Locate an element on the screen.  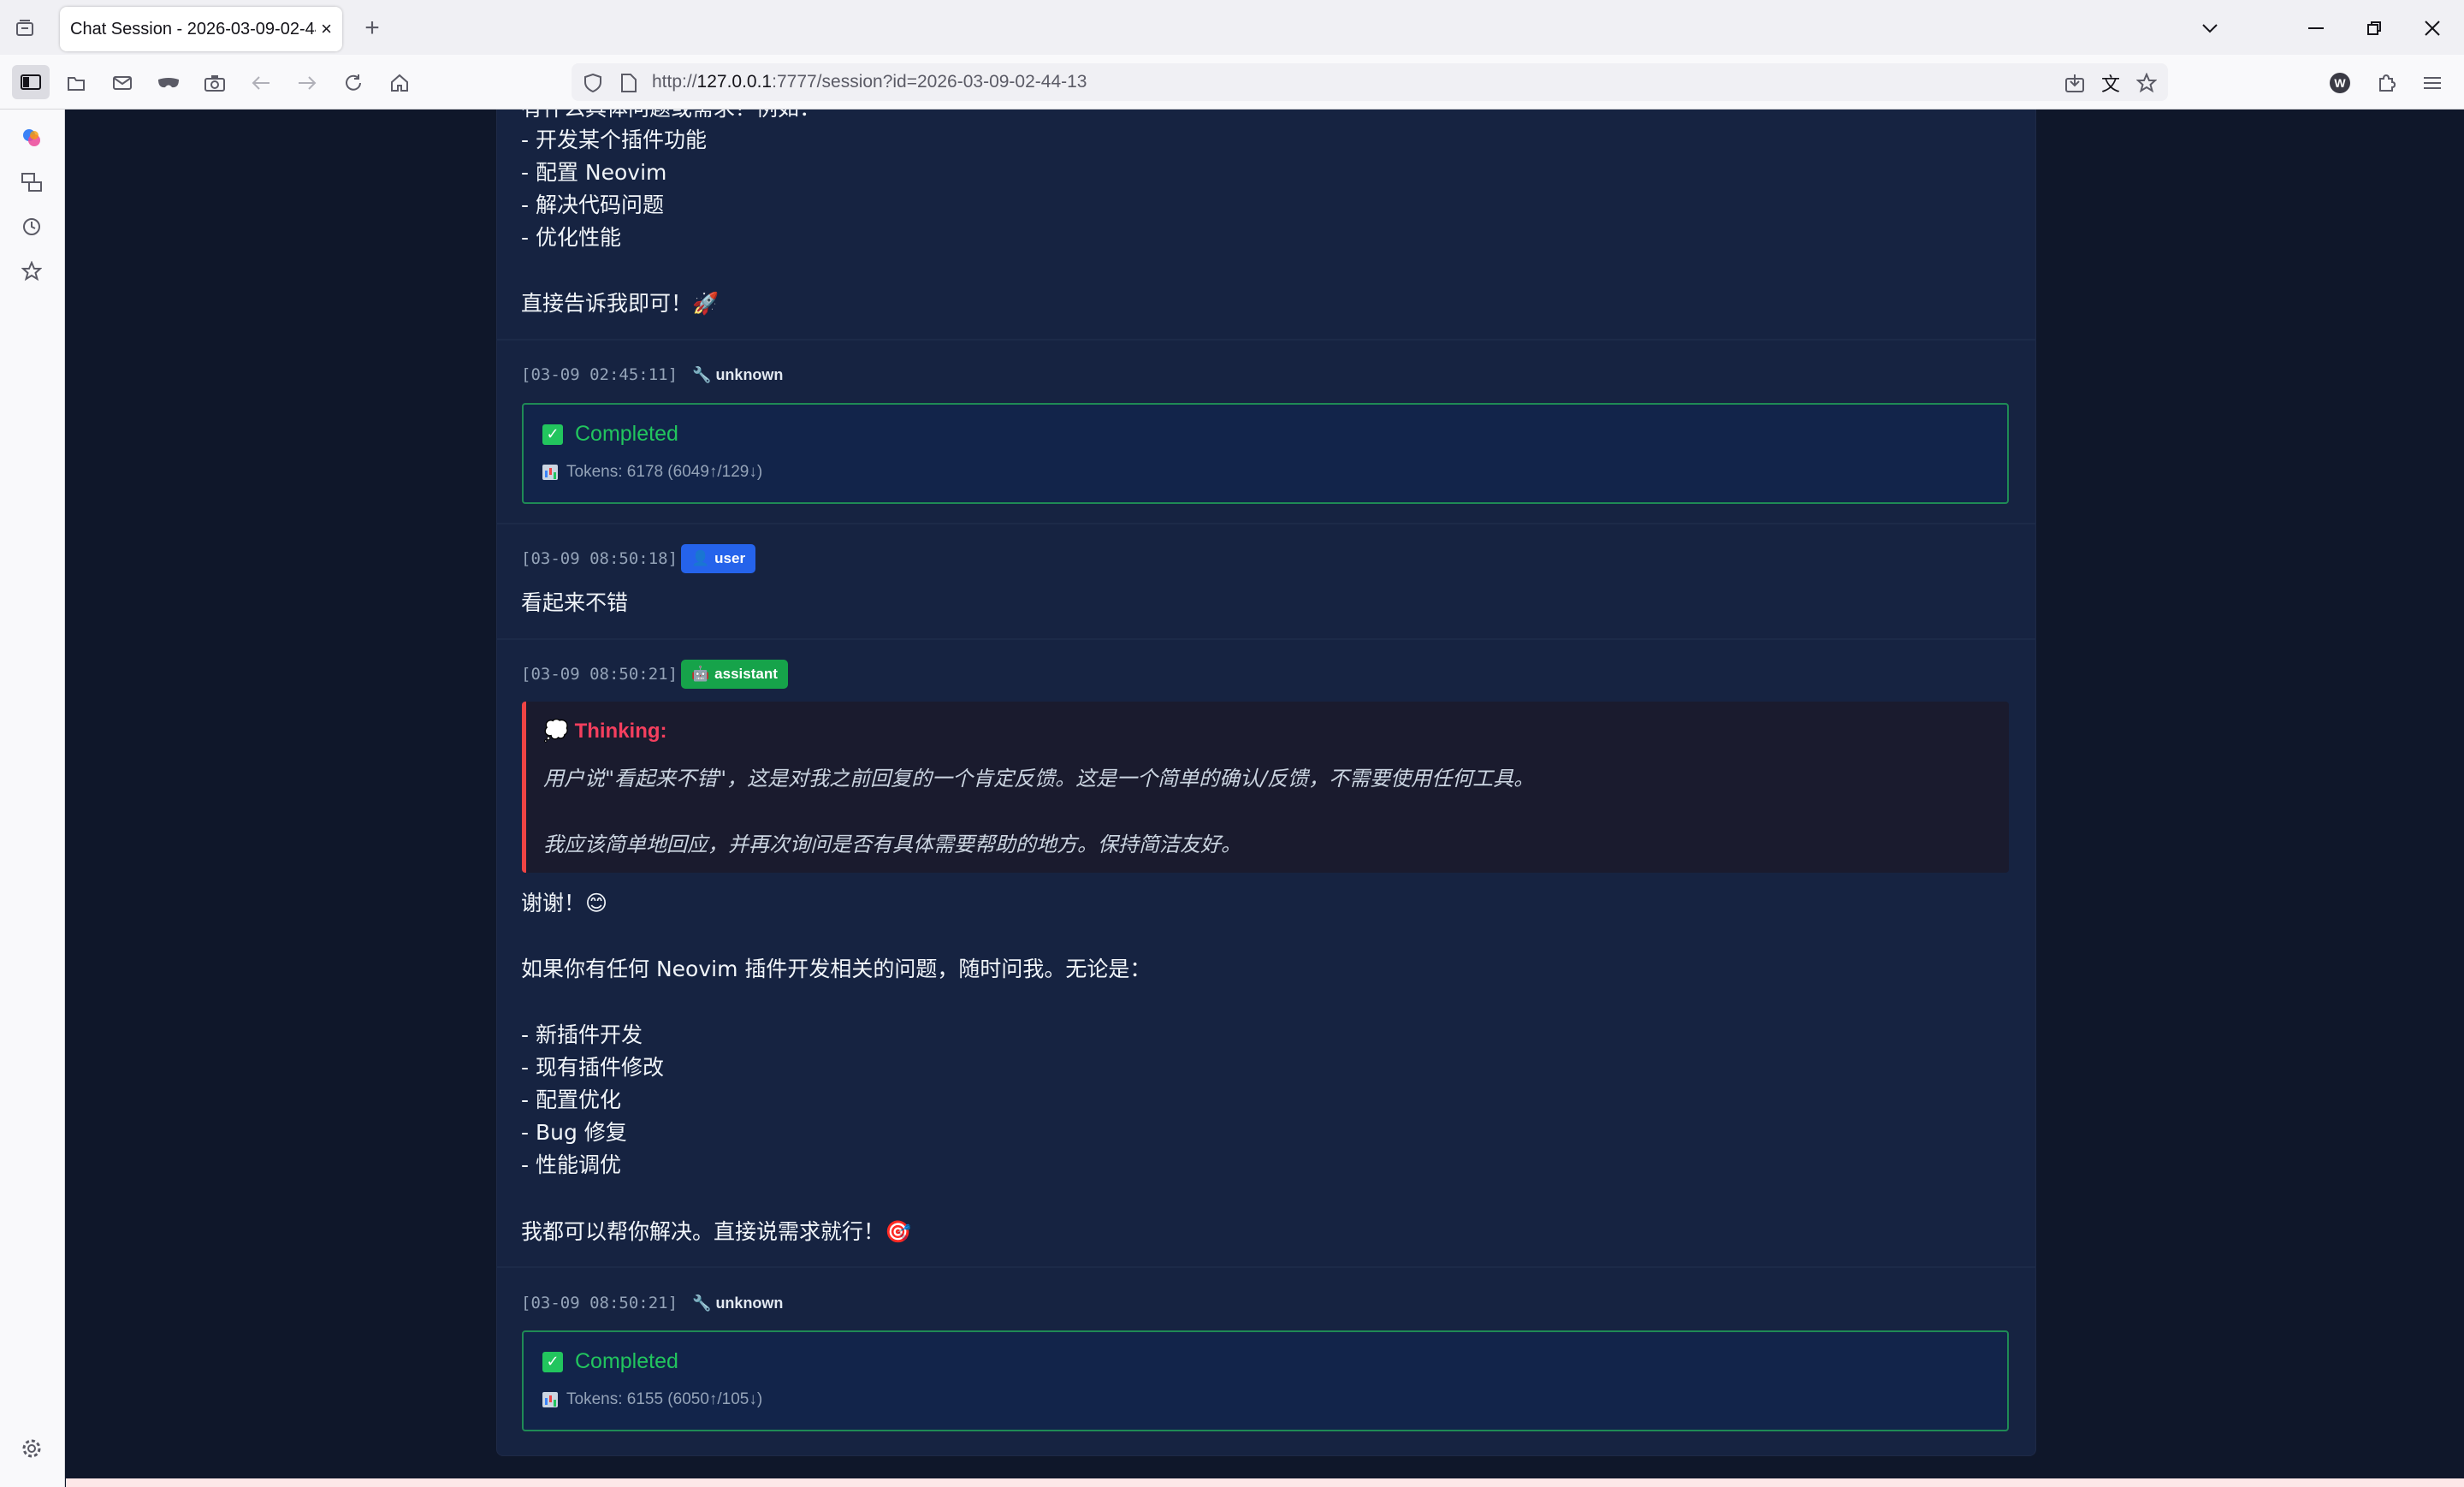
copilot-icon is located at coordinates (31, 137).